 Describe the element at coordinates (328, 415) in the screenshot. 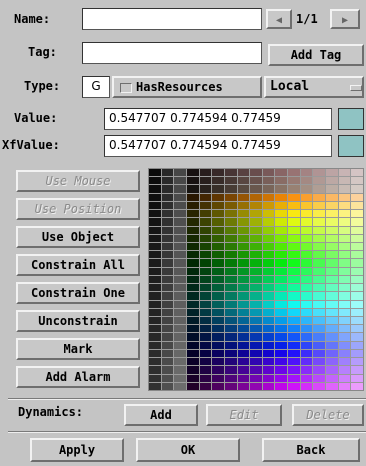

I see `dynamics-delete-button: Delete` at that location.